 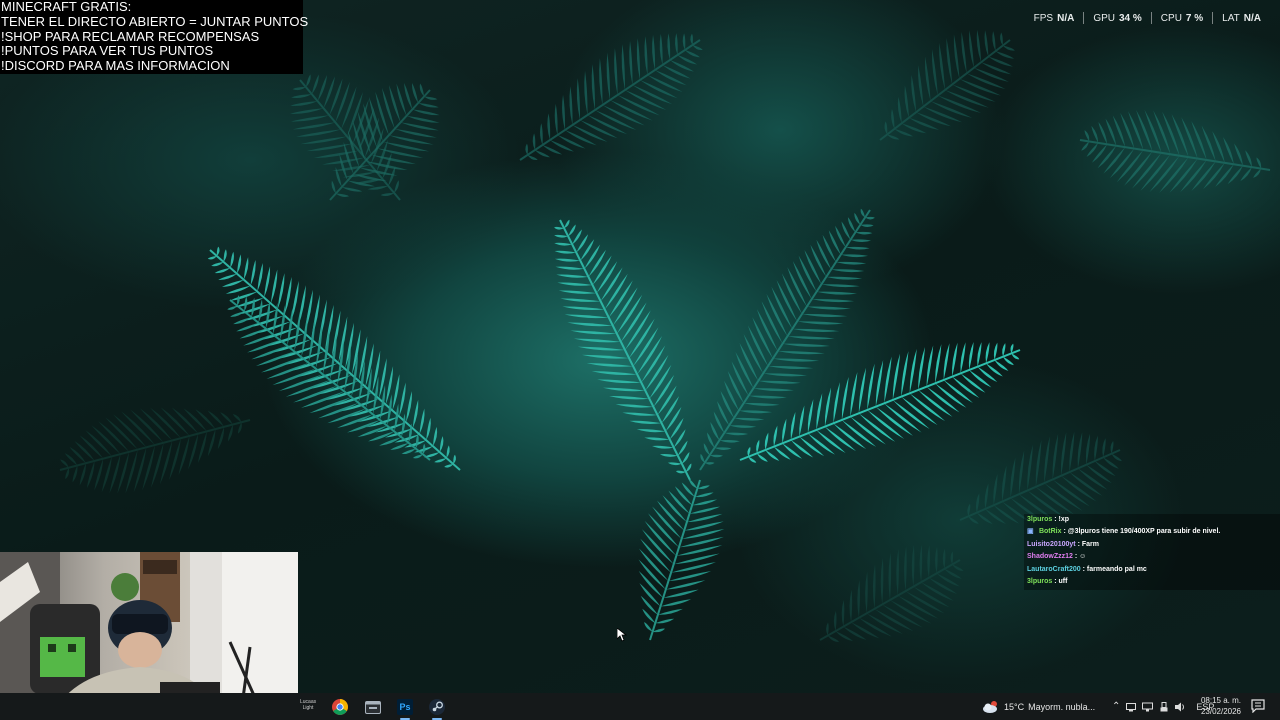 I want to click on usb-icon, so click(x=1164, y=706).